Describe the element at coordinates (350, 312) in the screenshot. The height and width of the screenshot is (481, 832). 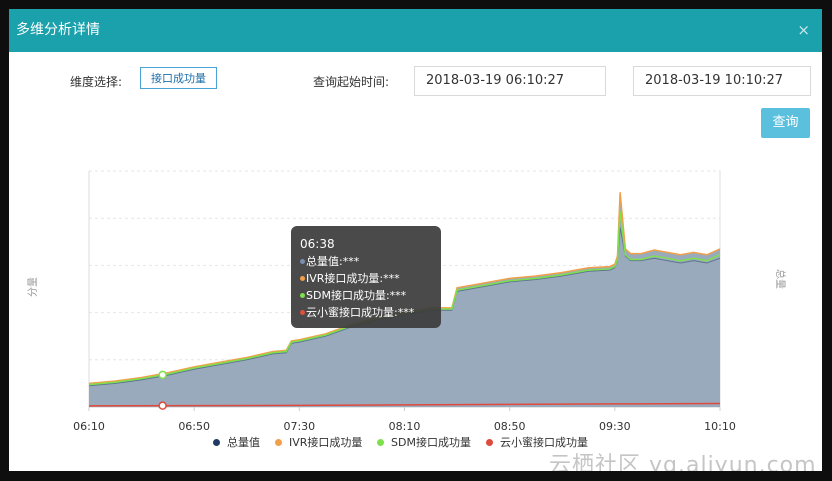
I see `tooltip-name: 云小蜜接口成功量` at that location.